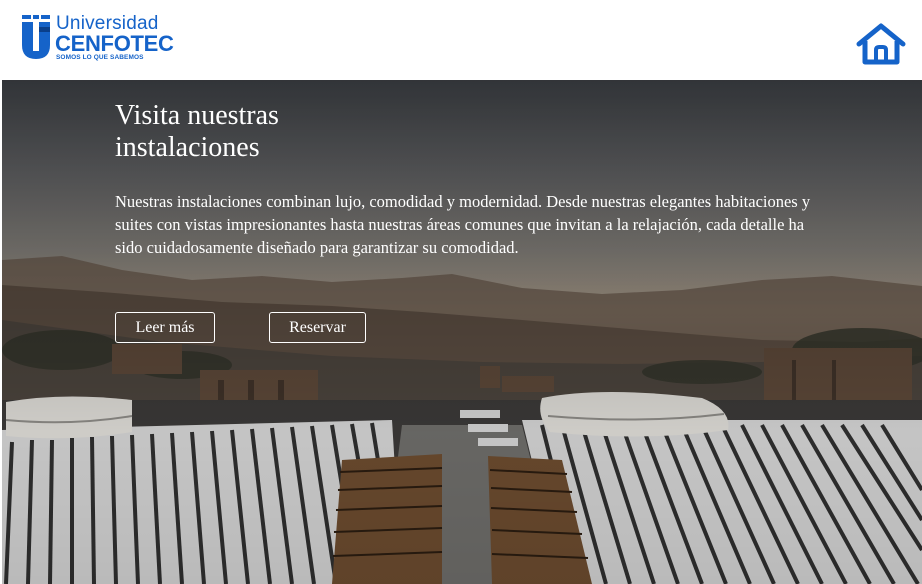 This screenshot has height=584, width=922. What do you see at coordinates (187, 147) in the screenshot?
I see `hero-title-line2: instalaciones` at bounding box center [187, 147].